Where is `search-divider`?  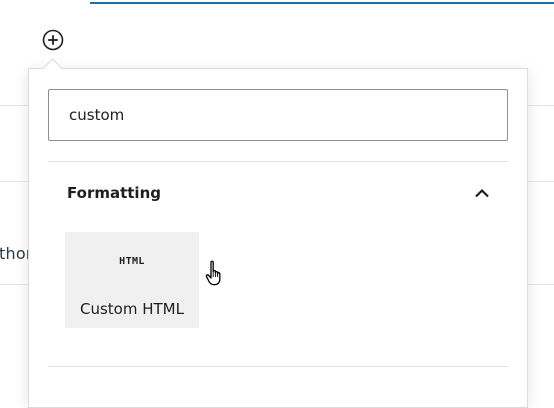 search-divider is located at coordinates (278, 161).